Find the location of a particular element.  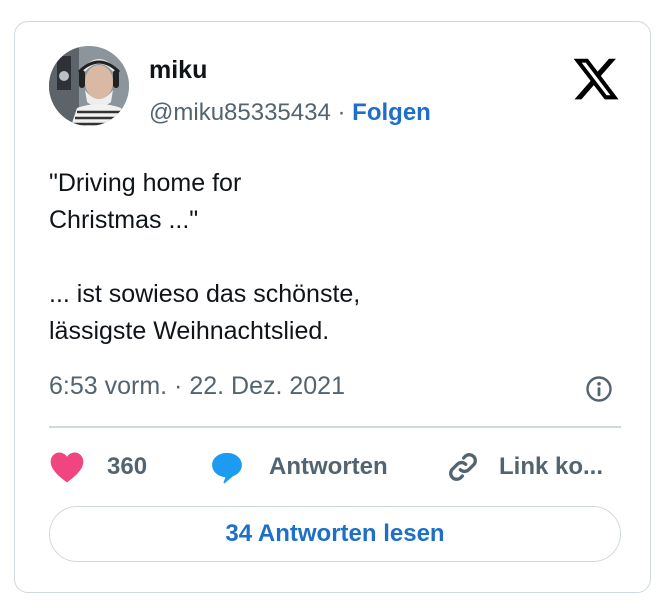

tweet-line: "Driving home for is located at coordinates (145, 183).